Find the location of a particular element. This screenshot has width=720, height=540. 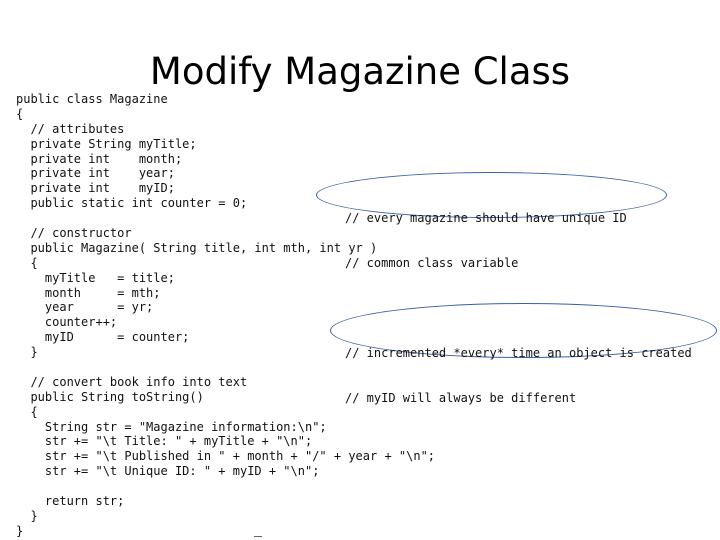

code-line: // attributes is located at coordinates (70, 128).